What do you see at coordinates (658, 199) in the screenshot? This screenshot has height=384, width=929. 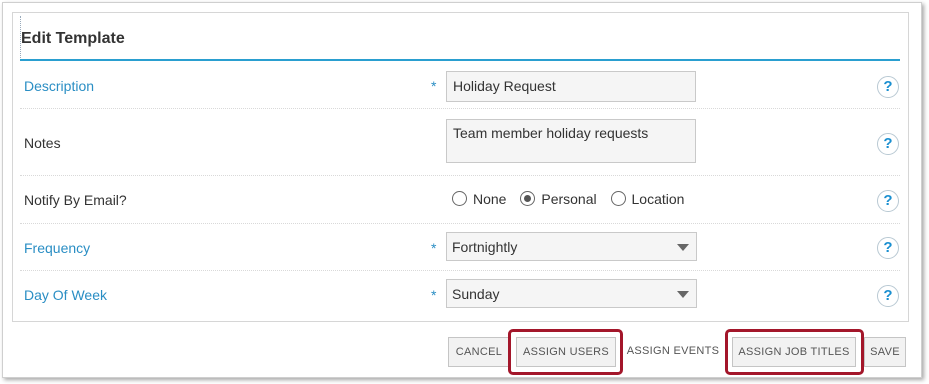 I see `notify-location-label: Location` at bounding box center [658, 199].